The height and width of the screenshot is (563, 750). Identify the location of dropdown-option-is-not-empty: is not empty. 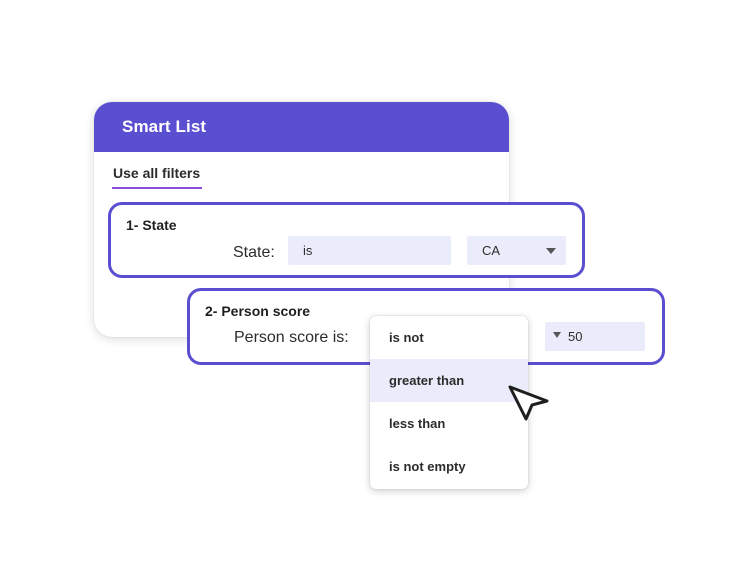
(449, 466).